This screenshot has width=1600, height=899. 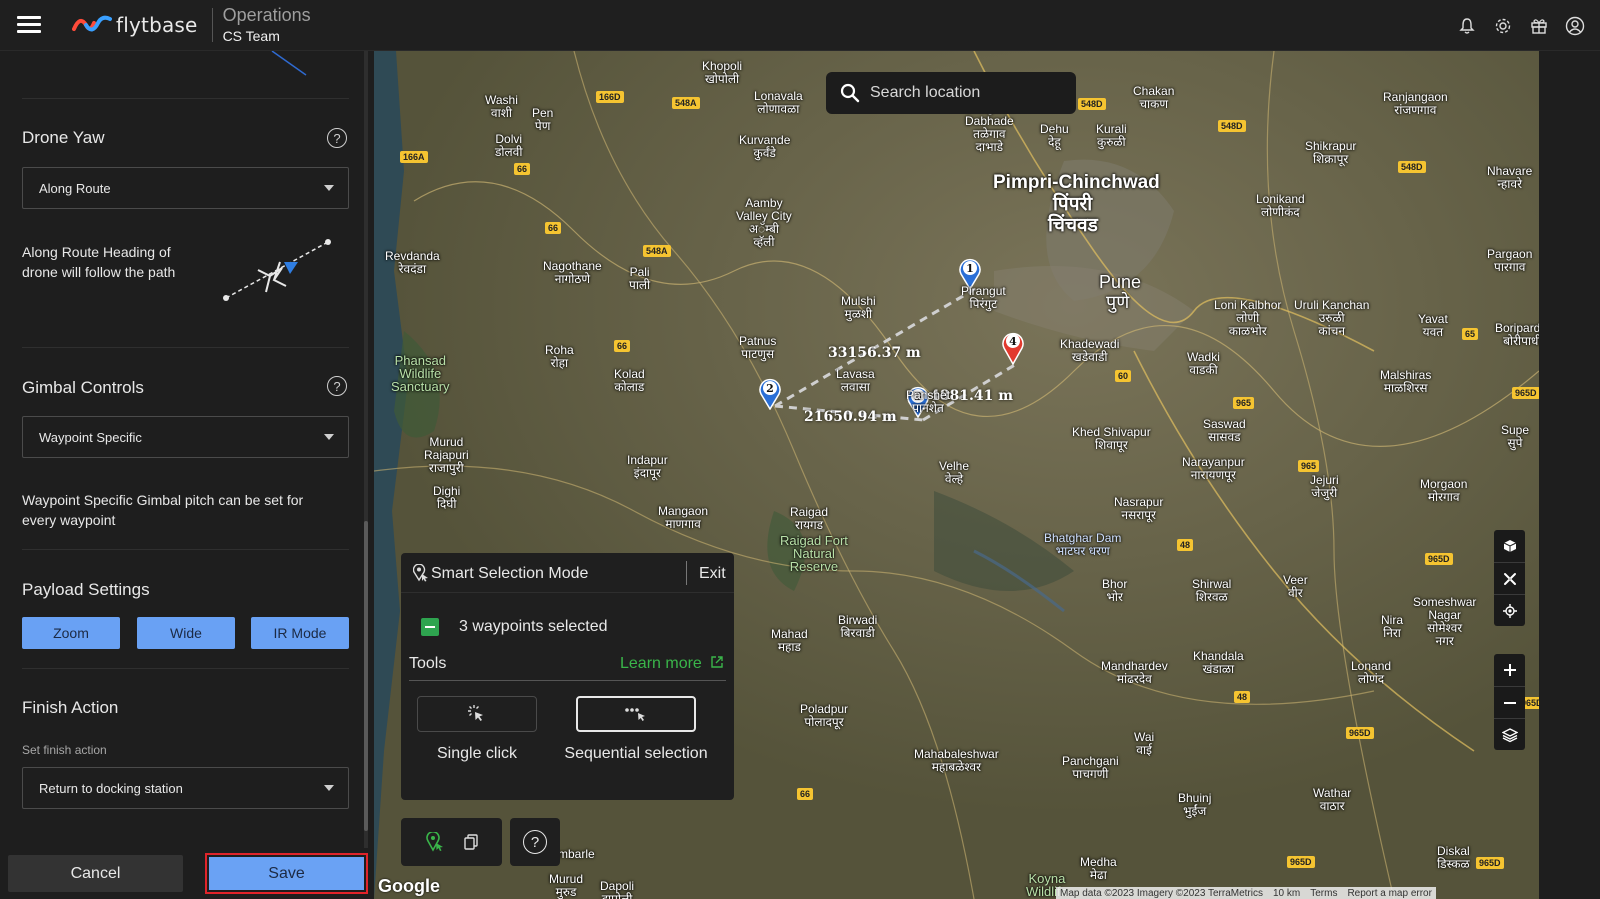 I want to click on payload-settings-title: Payload Settings, so click(x=86, y=589).